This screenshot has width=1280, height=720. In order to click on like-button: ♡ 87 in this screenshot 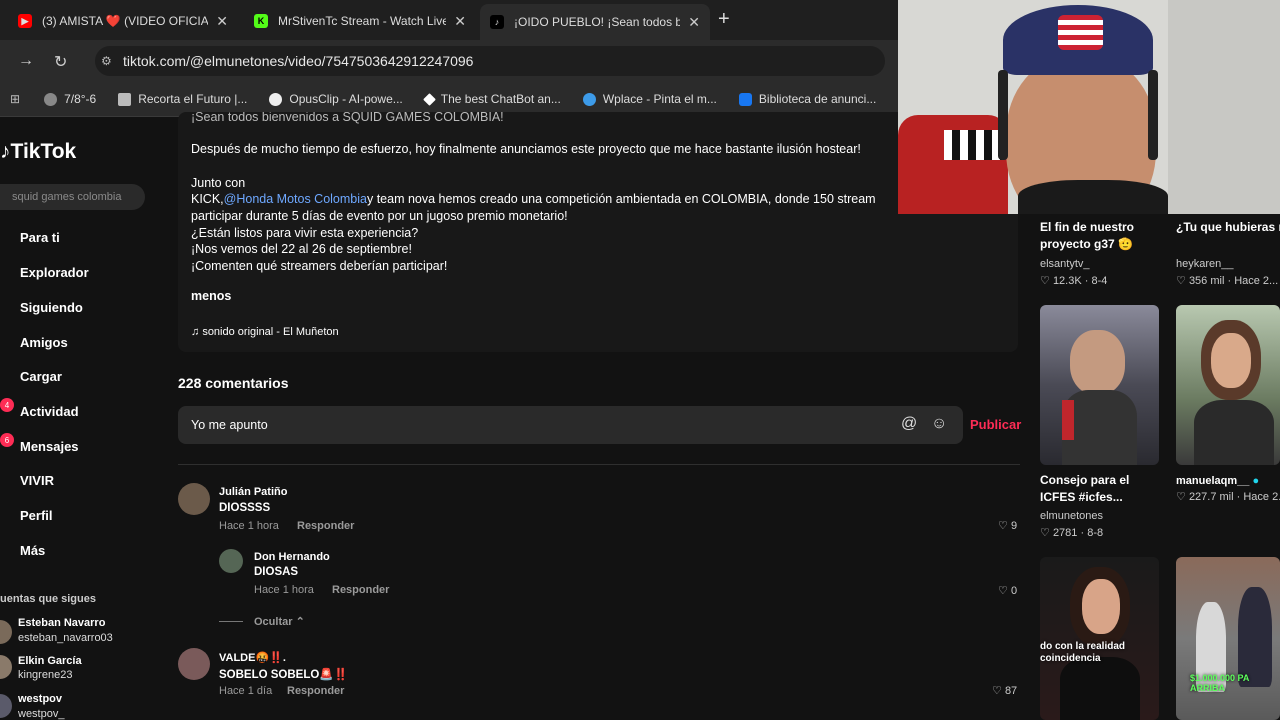, I will do `click(1004, 690)`.